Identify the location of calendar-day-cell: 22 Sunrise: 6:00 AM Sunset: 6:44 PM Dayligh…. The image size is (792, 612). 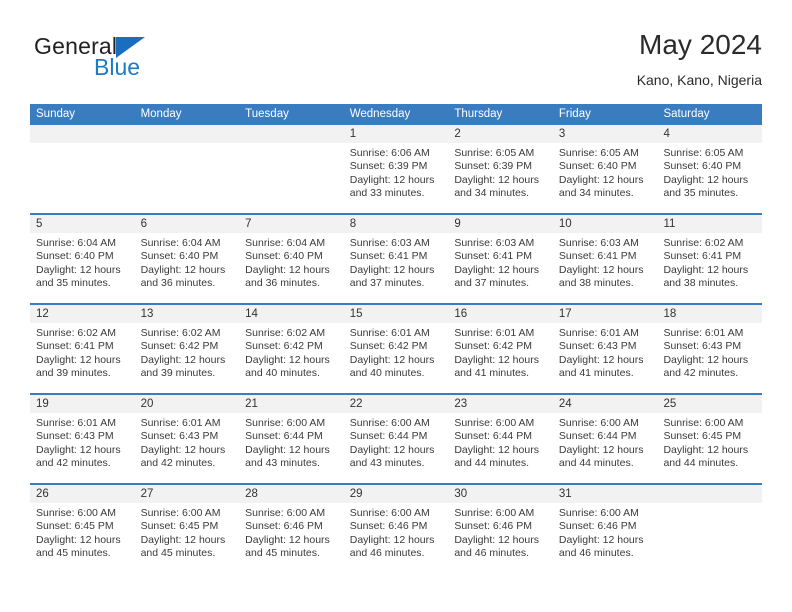
(396, 439).